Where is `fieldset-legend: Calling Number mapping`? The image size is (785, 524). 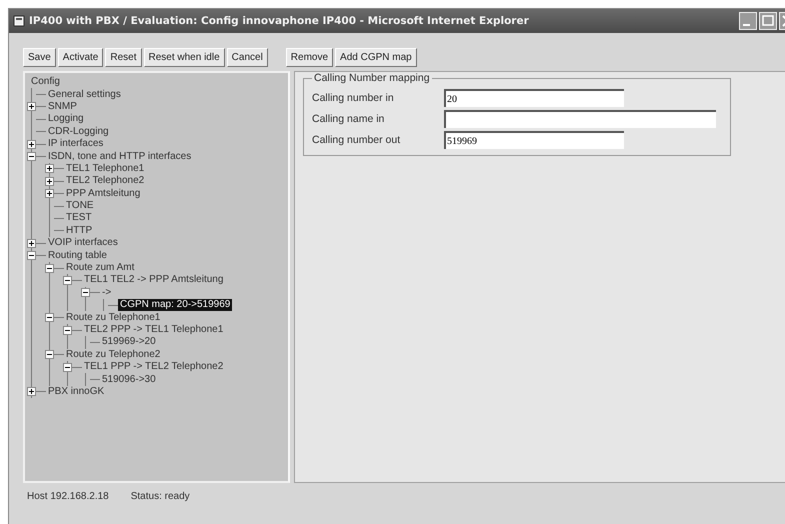 fieldset-legend: Calling Number mapping is located at coordinates (372, 78).